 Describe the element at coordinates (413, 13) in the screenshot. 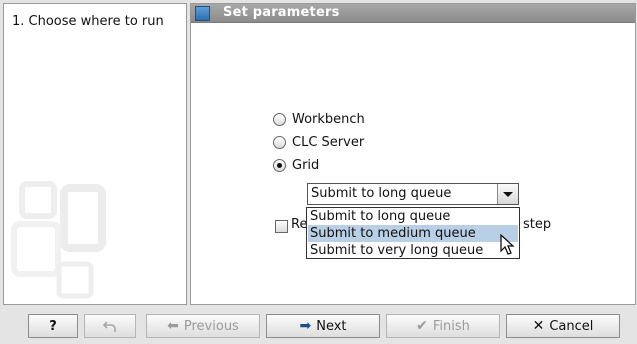

I see `panel-header: Set parameters` at that location.